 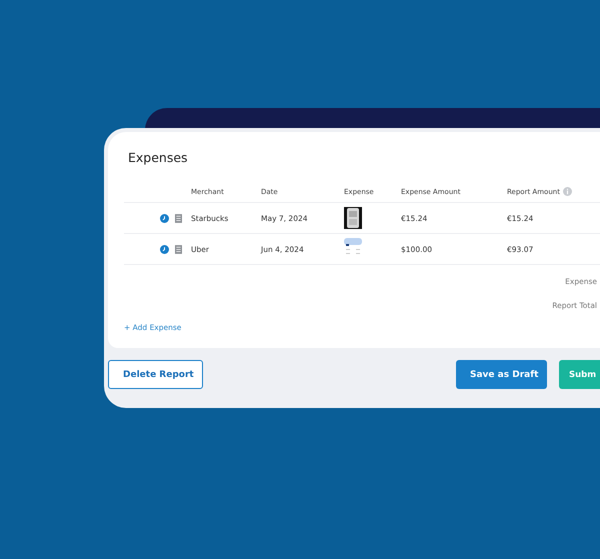 What do you see at coordinates (155, 374) in the screenshot?
I see `delete-button: Delete Report` at bounding box center [155, 374].